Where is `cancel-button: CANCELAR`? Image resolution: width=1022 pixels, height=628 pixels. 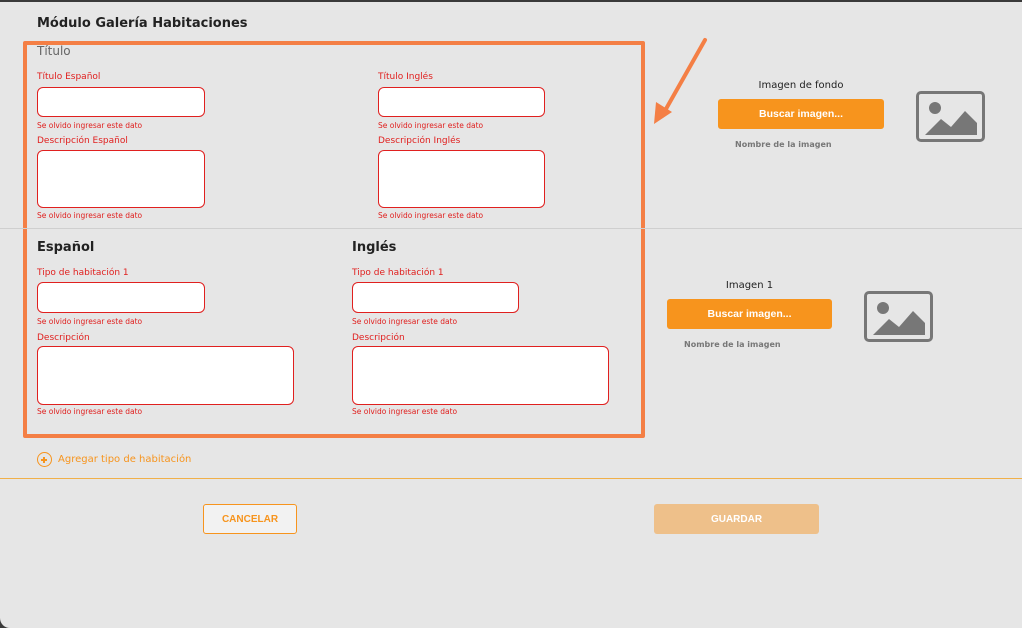
cancel-button: CANCELAR is located at coordinates (250, 519).